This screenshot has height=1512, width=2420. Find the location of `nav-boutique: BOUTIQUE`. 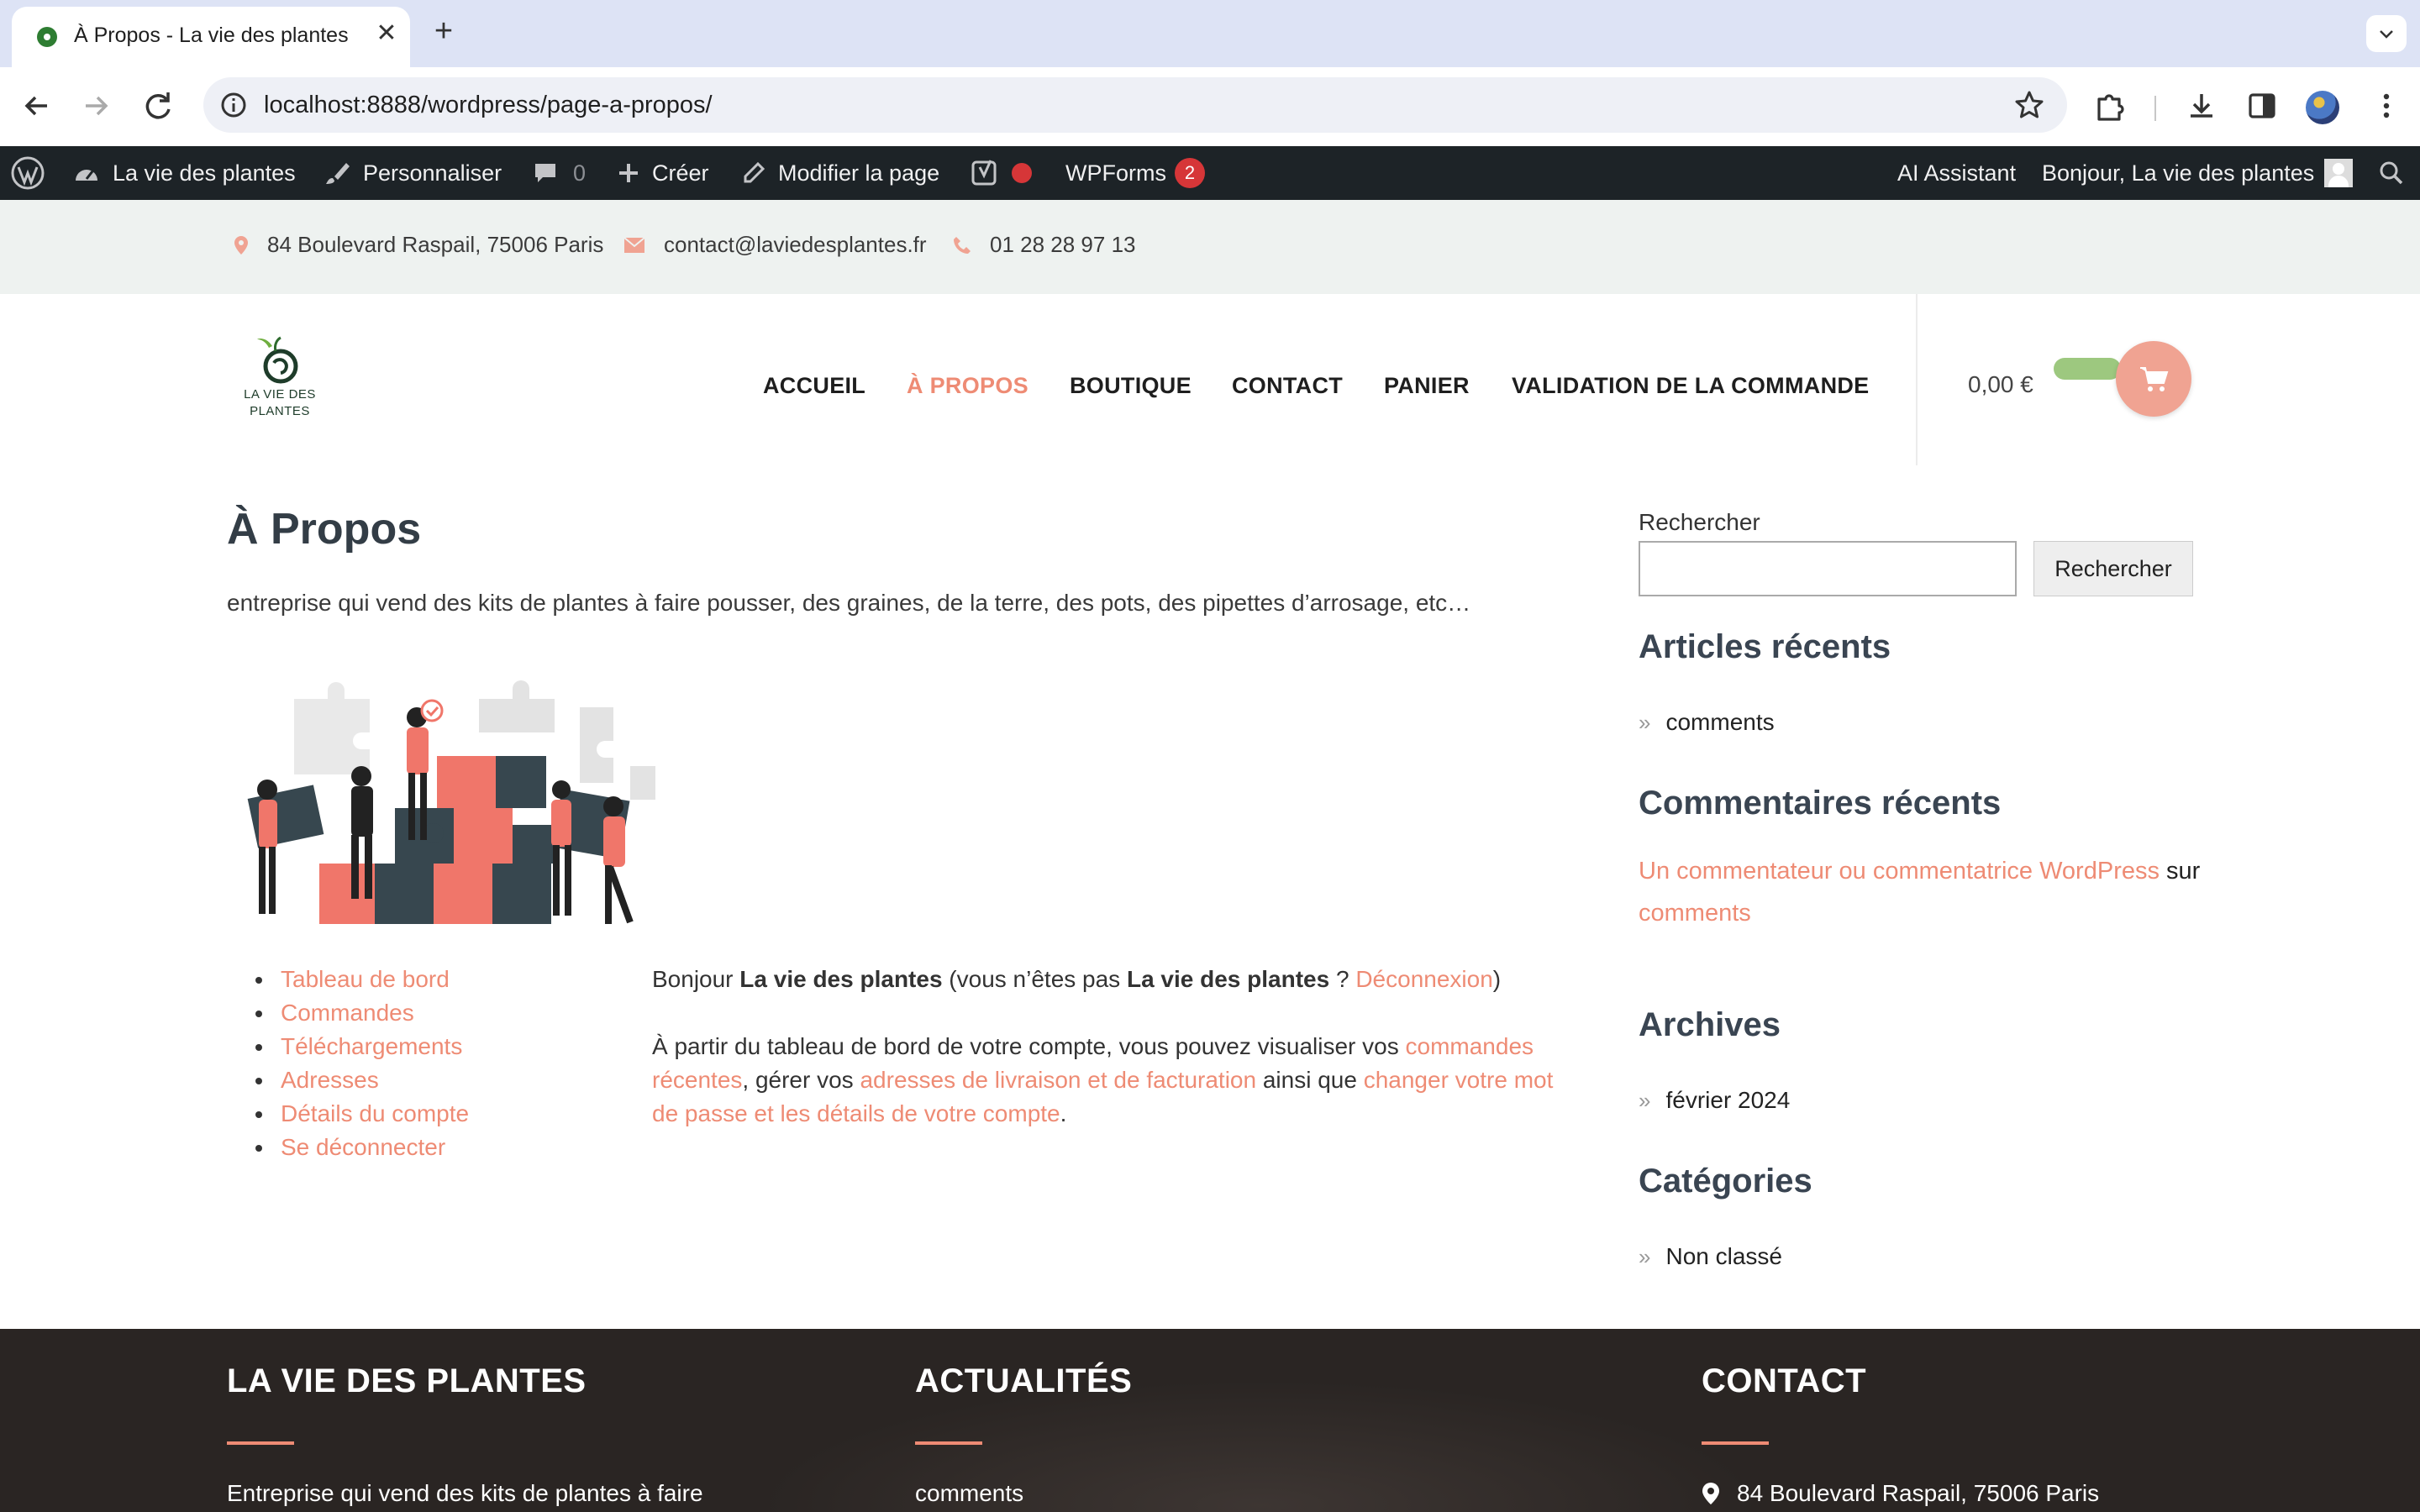

nav-boutique: BOUTIQUE is located at coordinates (1131, 386).